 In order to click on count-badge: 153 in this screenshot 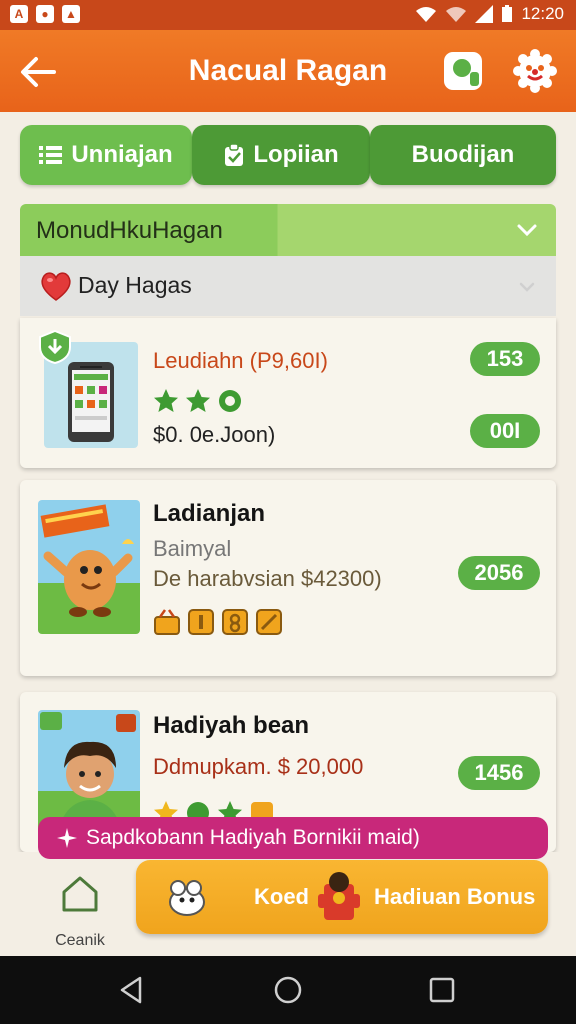, I will do `click(505, 359)`.